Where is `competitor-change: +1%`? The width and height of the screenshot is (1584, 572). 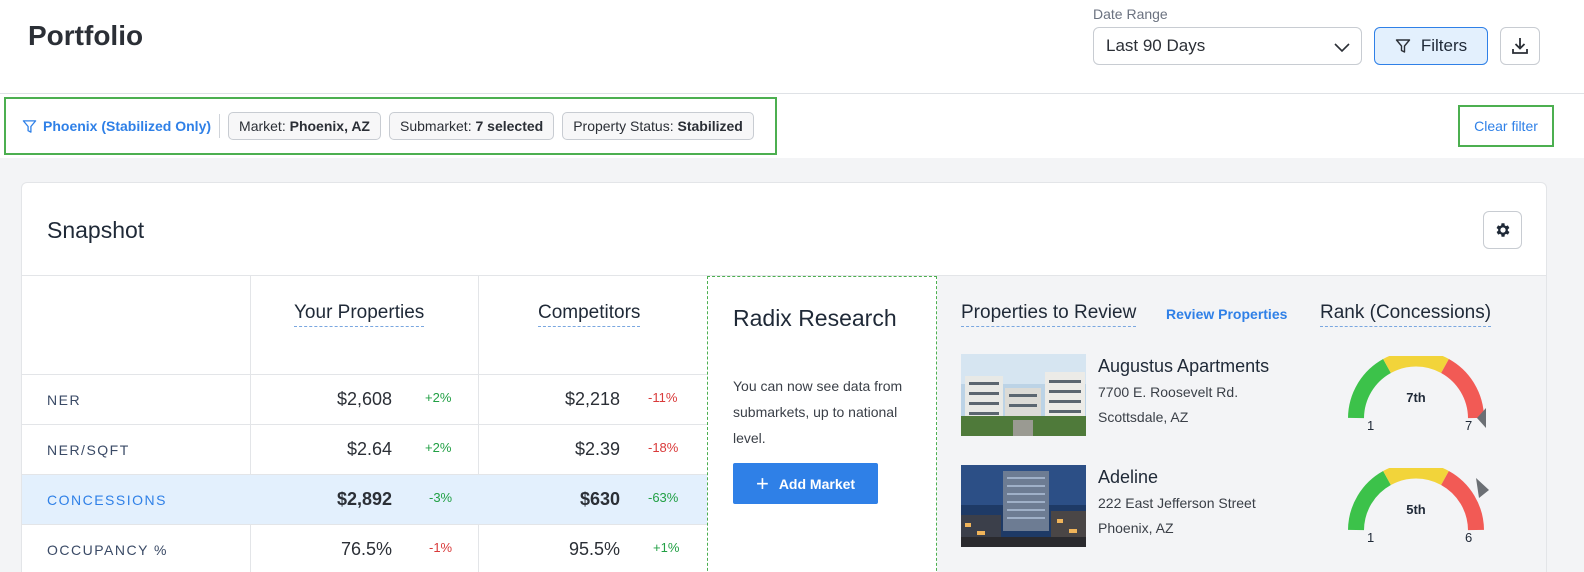 competitor-change: +1% is located at coordinates (666, 547).